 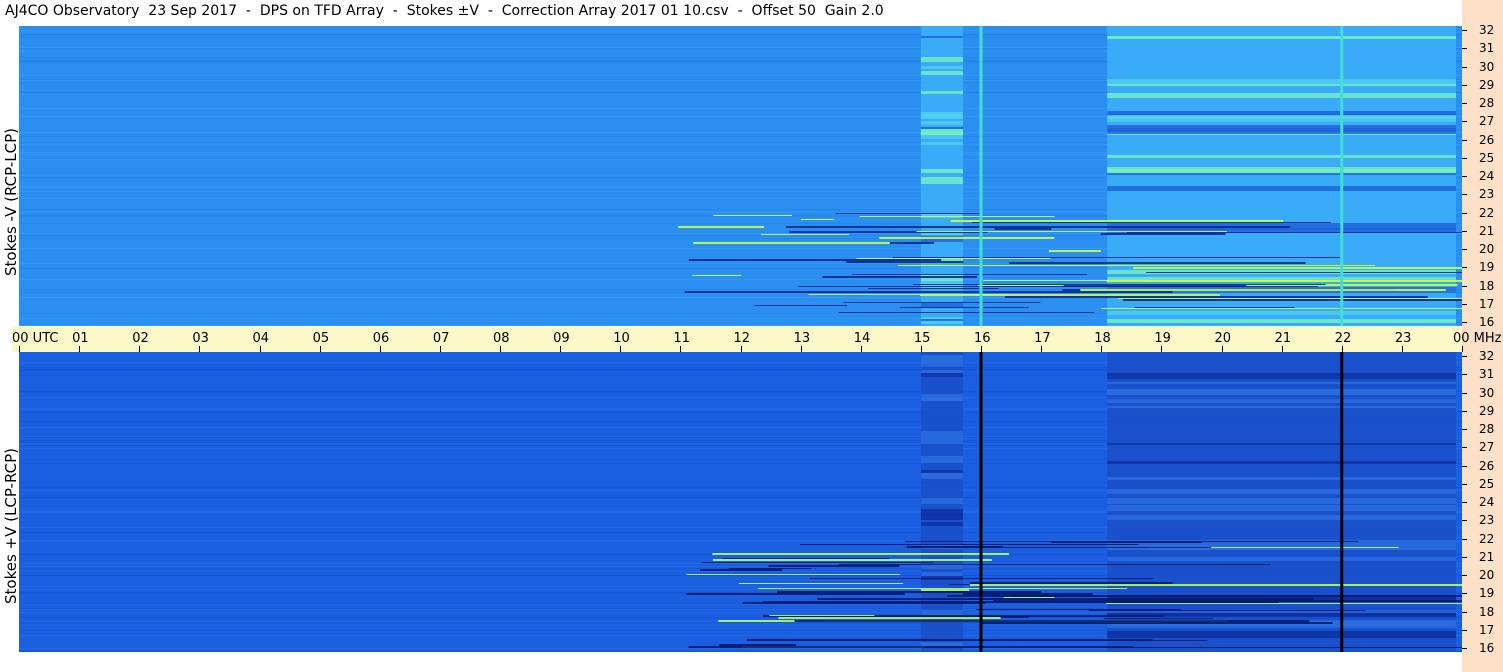 I want to click on bottom-panel-ylabel: Stokes +V (LCP-RCP), so click(x=11, y=526).